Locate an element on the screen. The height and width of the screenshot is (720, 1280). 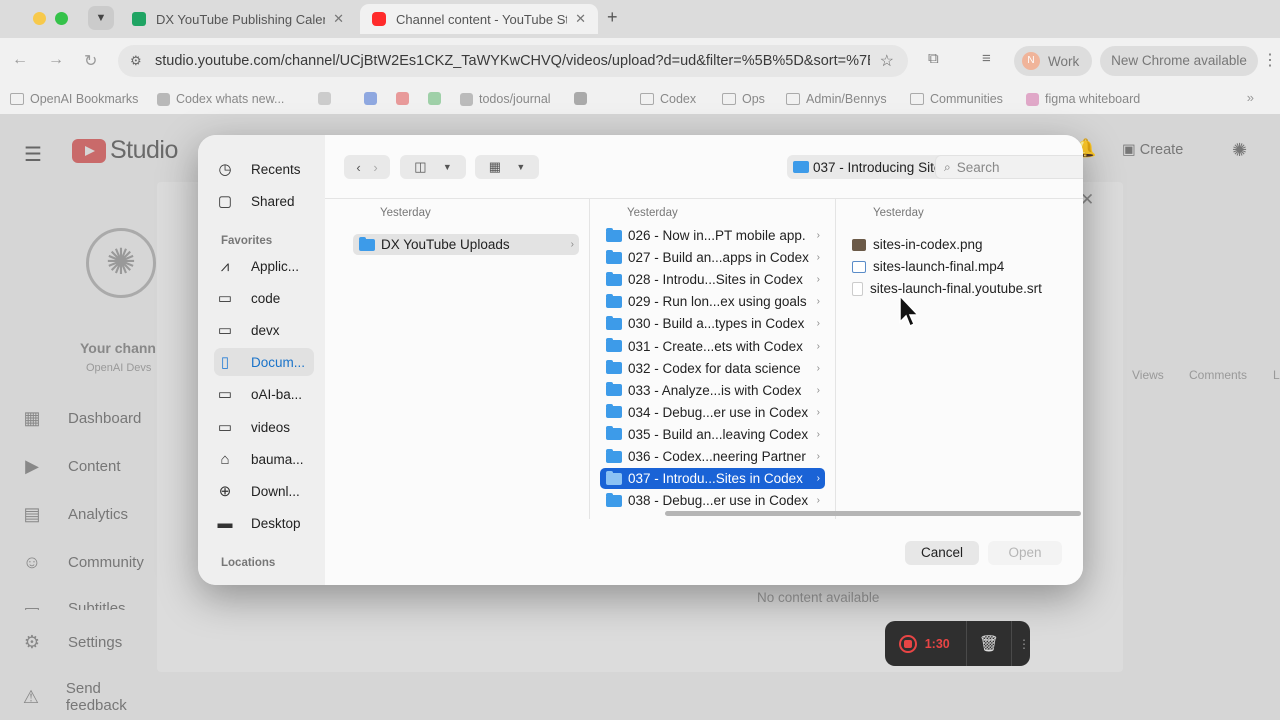
list-item: 030 - Build a...types in Codex › is located at coordinates (712, 323).